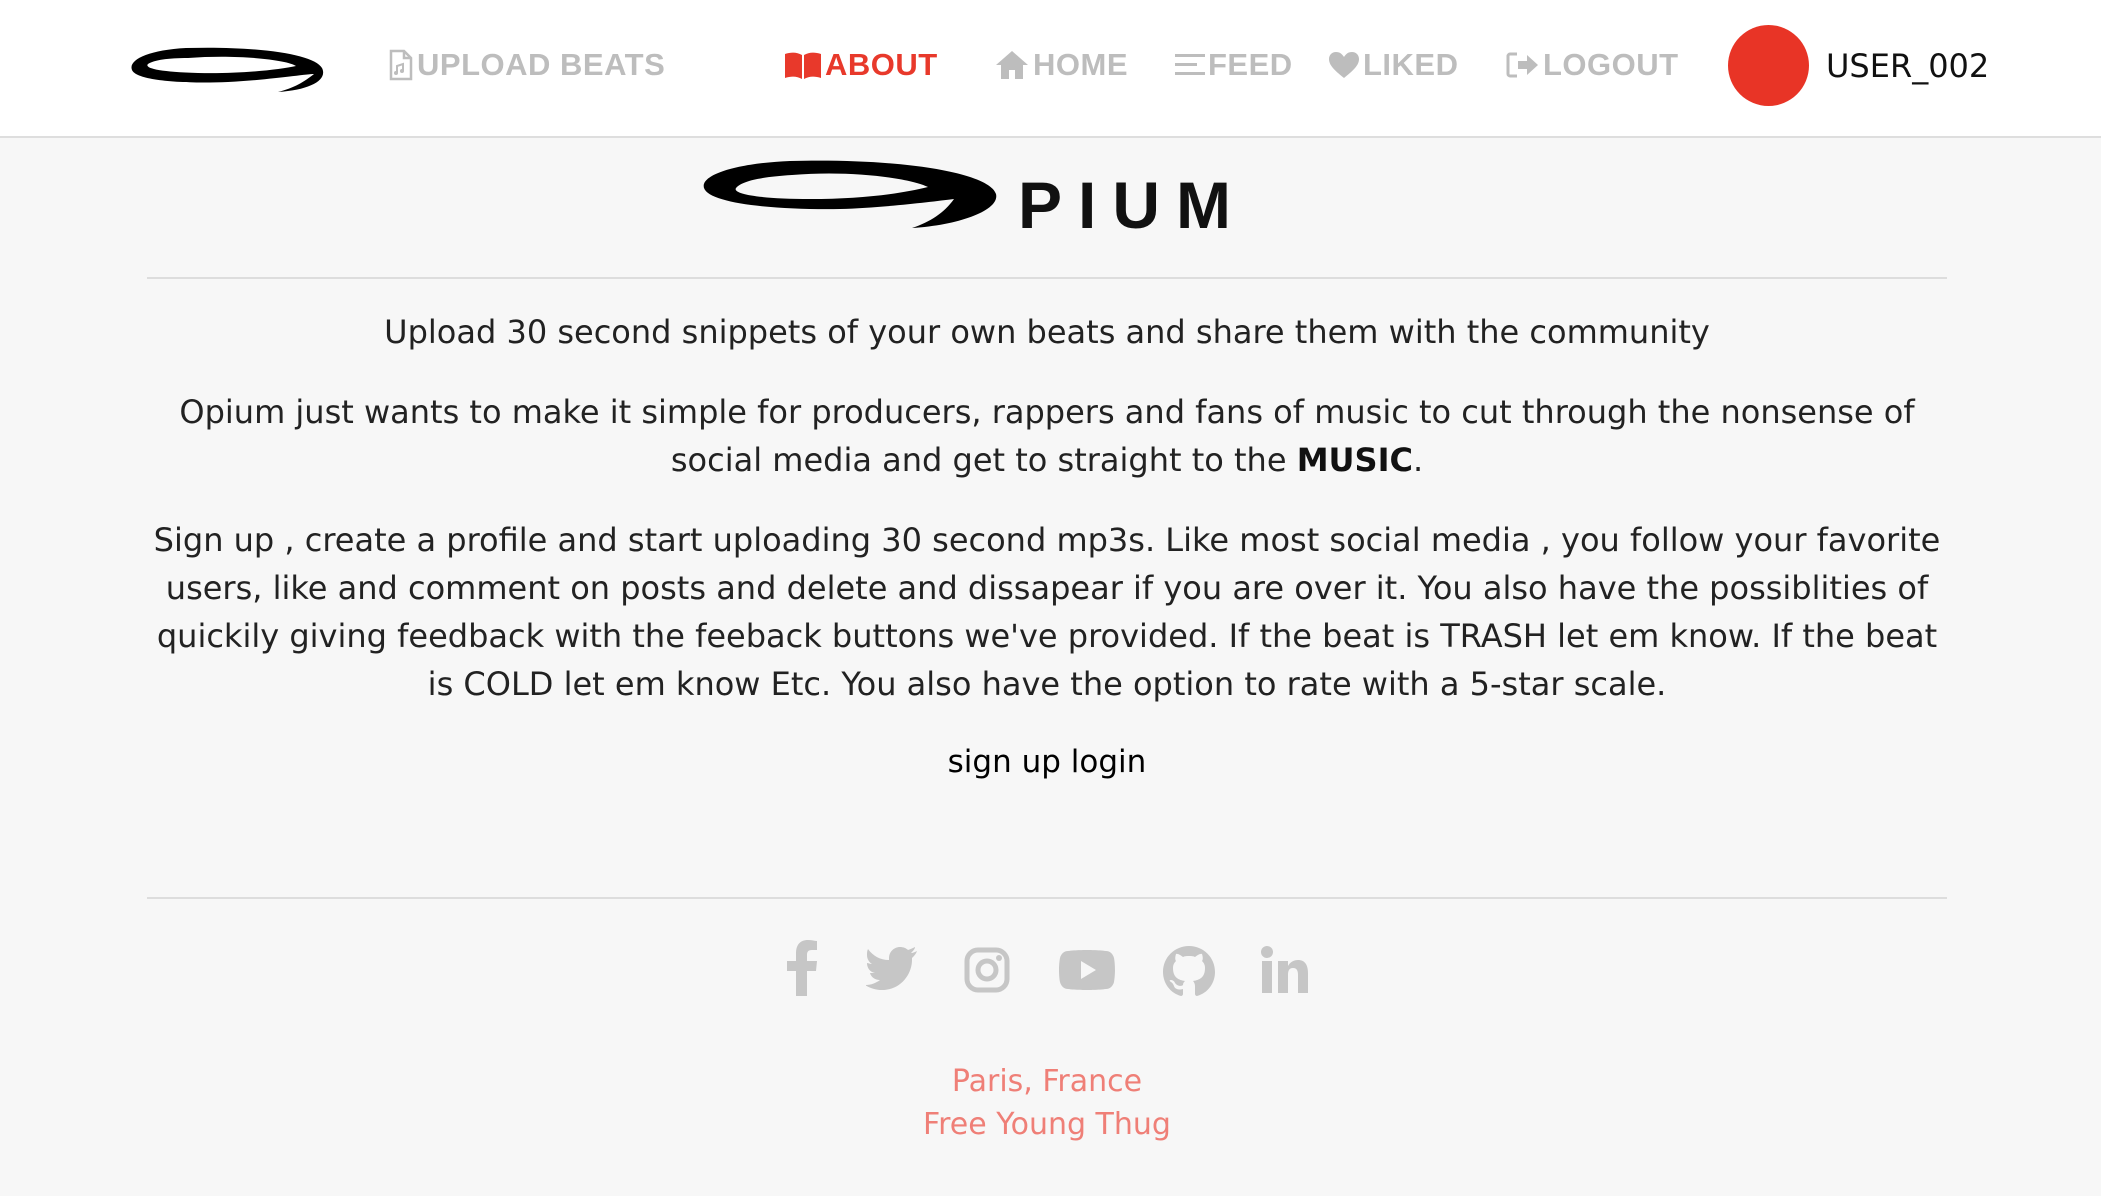 This screenshot has height=1196, width=2101. Describe the element at coordinates (401, 65) in the screenshot. I see `file-audio-icon` at that location.